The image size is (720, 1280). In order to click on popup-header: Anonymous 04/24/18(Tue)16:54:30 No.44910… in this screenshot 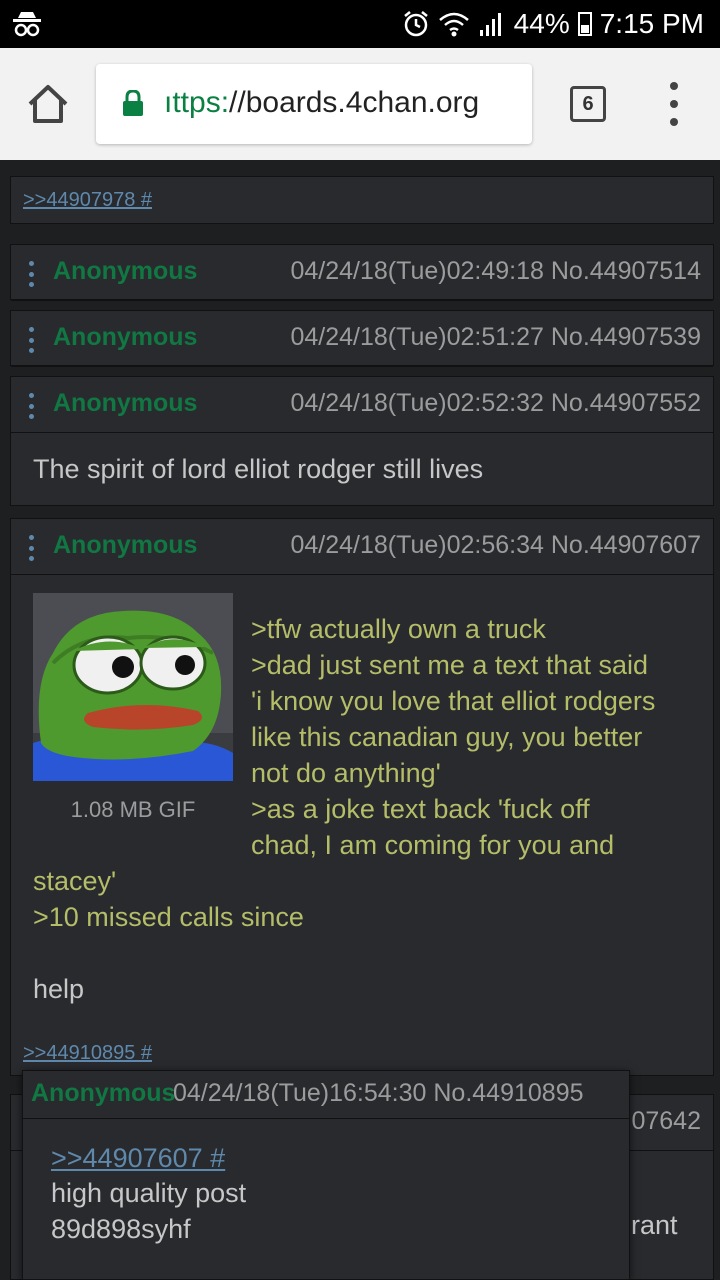, I will do `click(326, 1095)`.